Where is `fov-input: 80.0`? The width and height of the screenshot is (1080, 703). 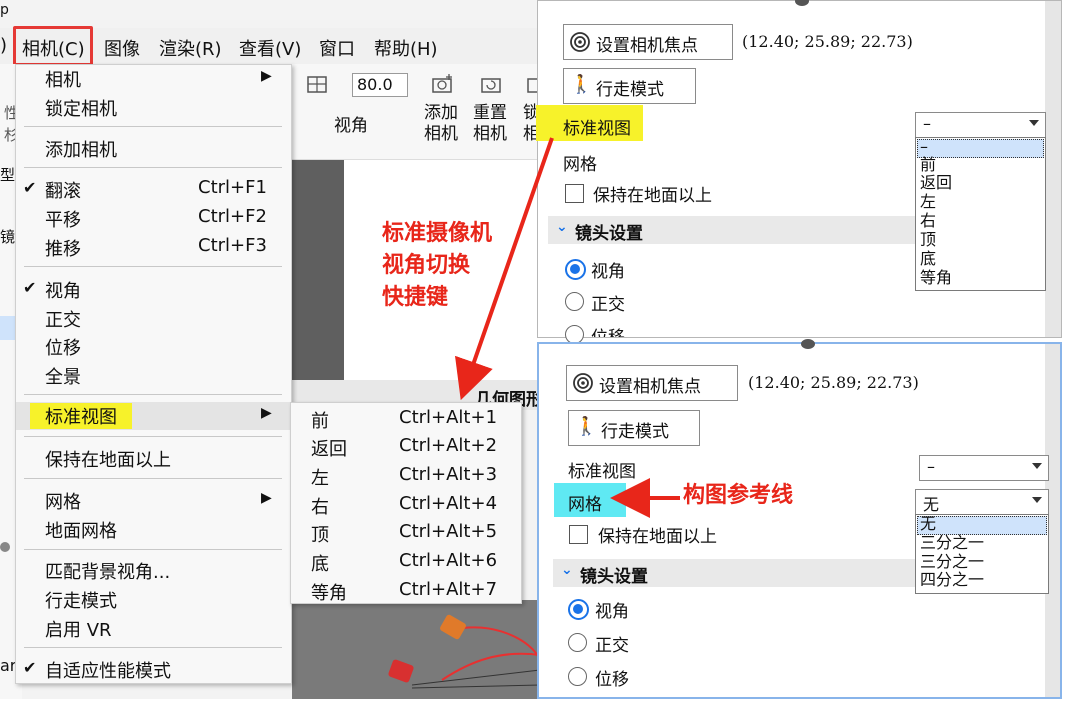 fov-input: 80.0 is located at coordinates (380, 85).